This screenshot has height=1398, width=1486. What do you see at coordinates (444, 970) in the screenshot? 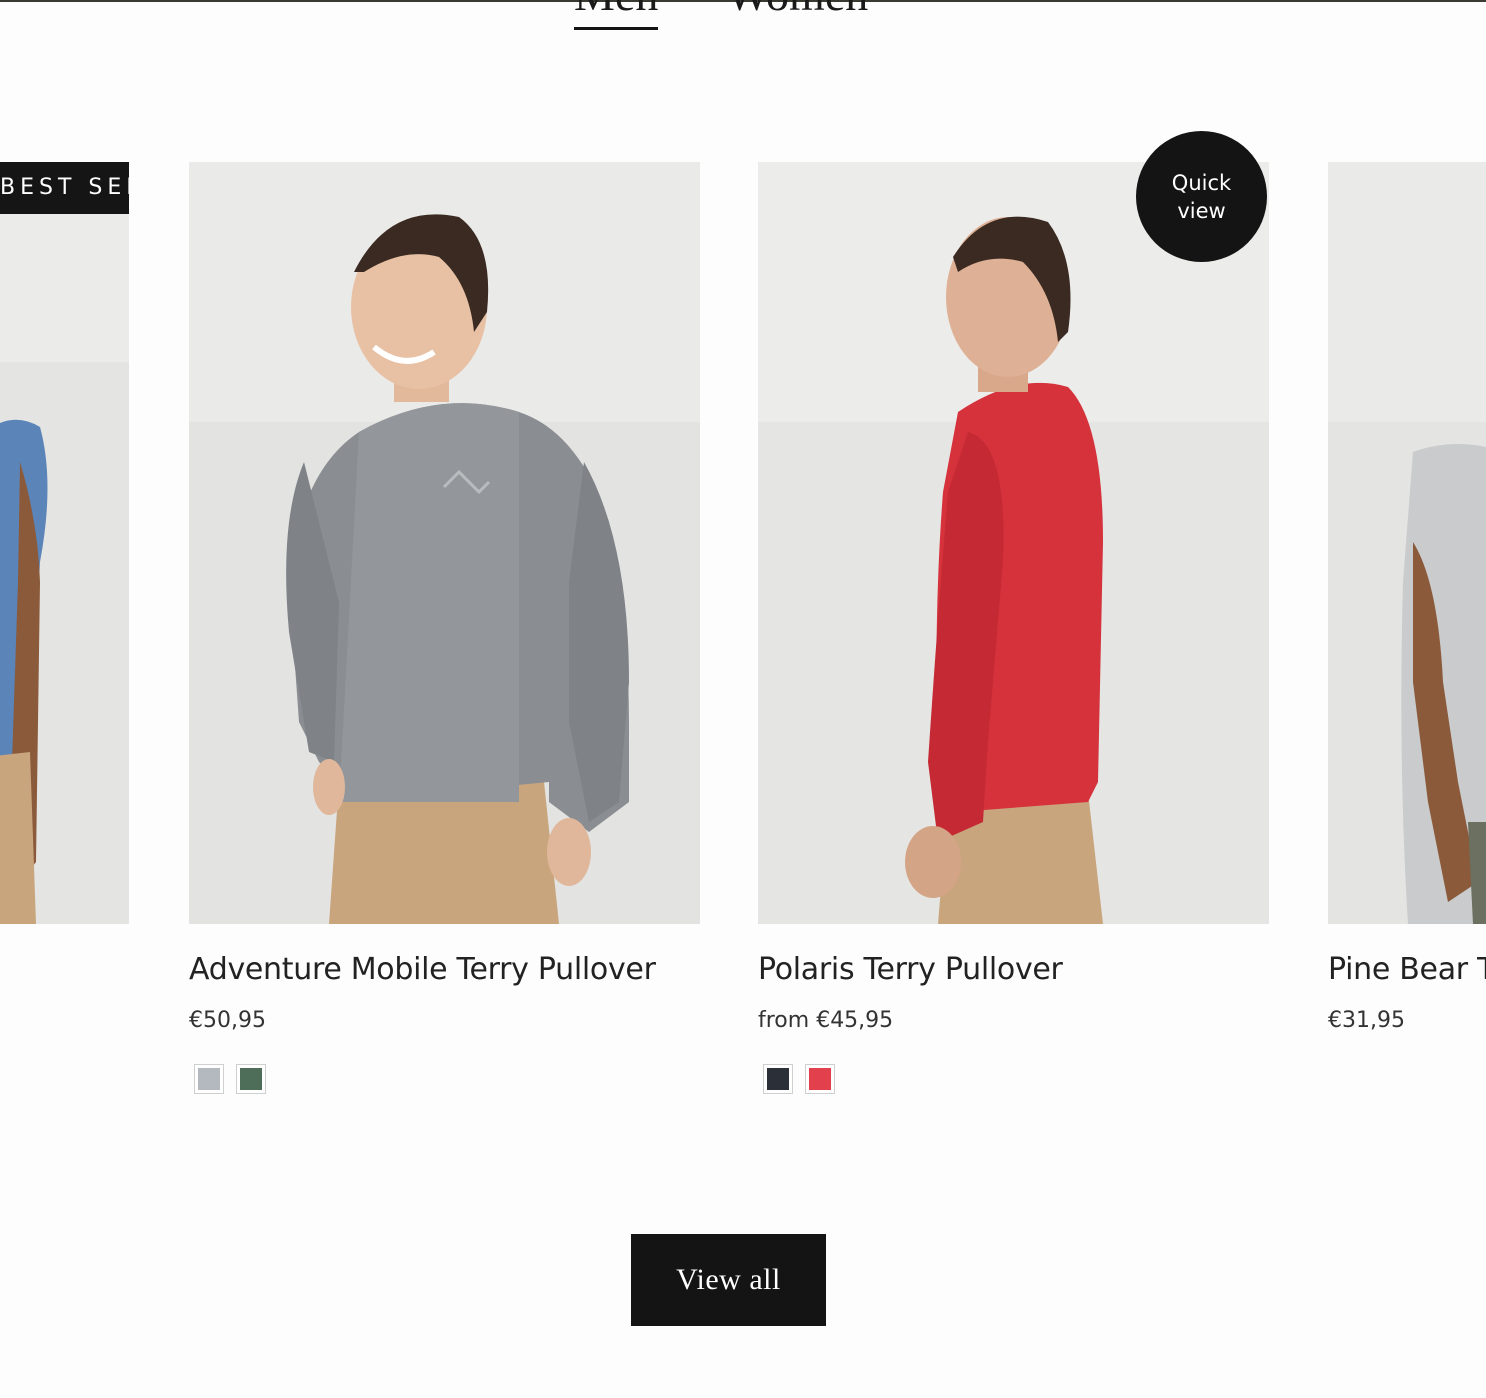
I see `product-name: Adventure Mobile Terry Pullover` at bounding box center [444, 970].